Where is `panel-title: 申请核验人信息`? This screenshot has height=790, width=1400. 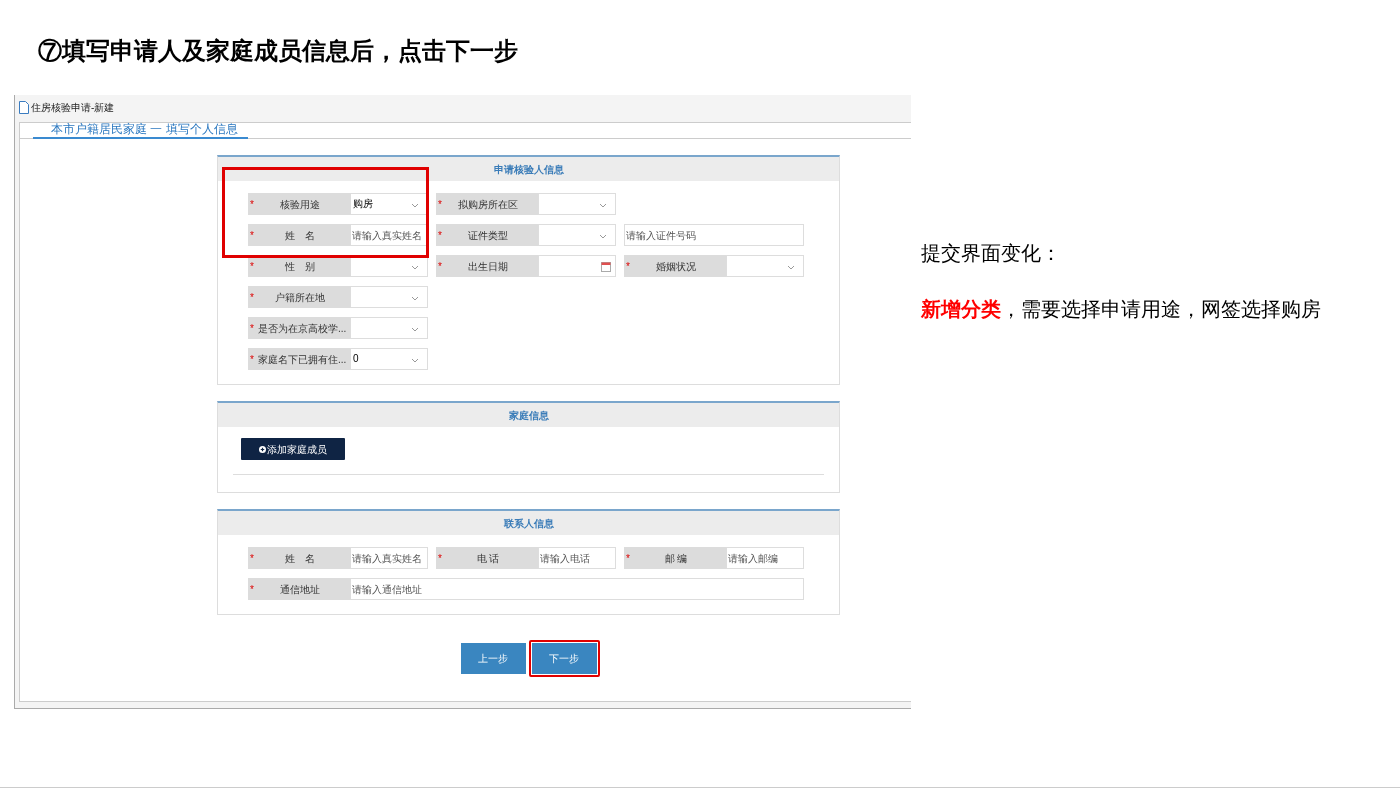
panel-title: 申请核验人信息 is located at coordinates (528, 169).